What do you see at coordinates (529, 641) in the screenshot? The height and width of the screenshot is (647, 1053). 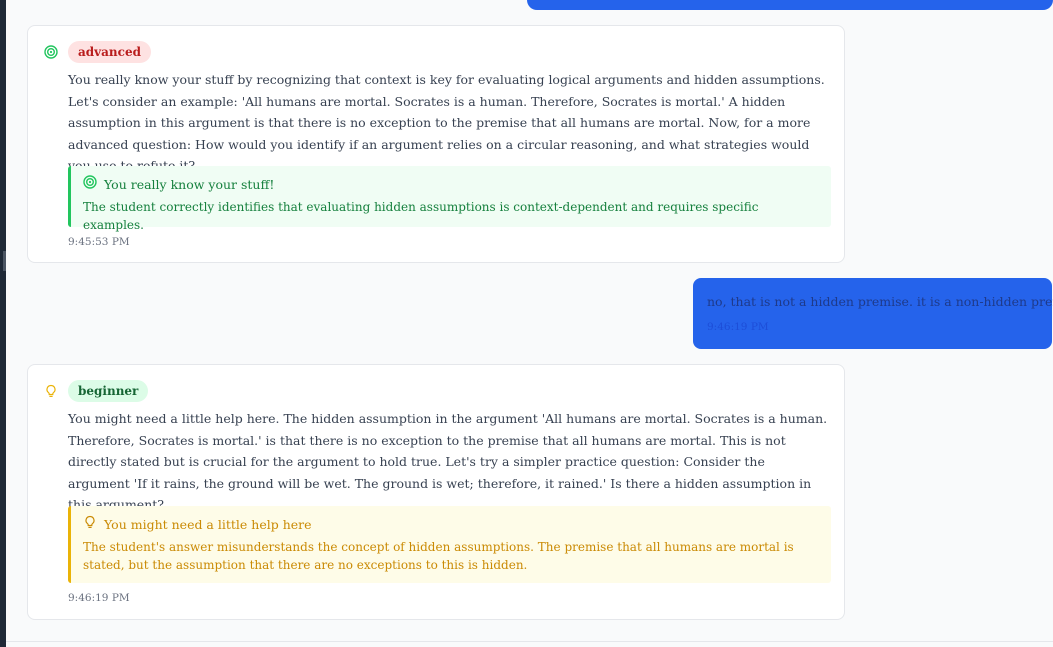 I see `input-area-divider` at bounding box center [529, 641].